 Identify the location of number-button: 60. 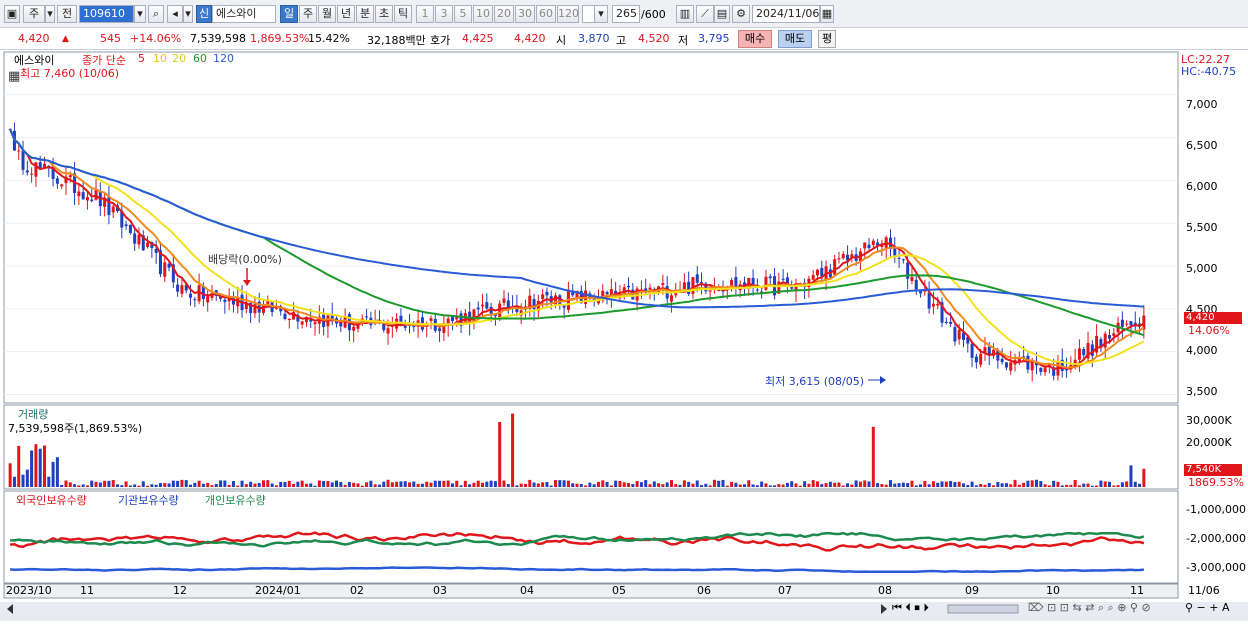
(546, 14).